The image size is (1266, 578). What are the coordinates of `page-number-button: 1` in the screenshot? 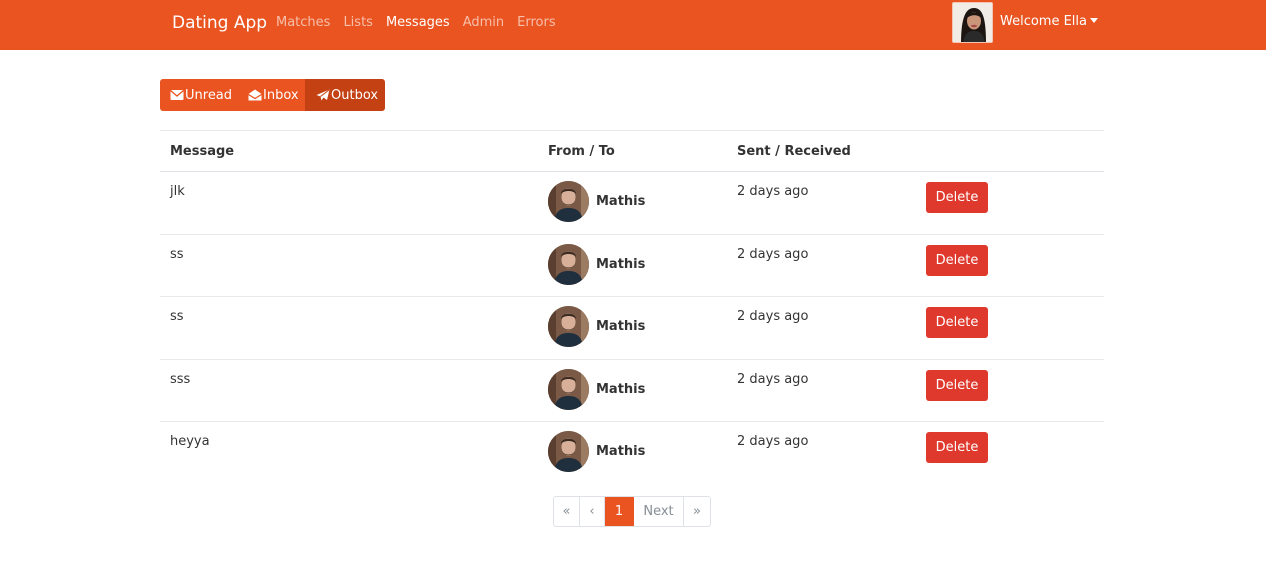 It's located at (619, 511).